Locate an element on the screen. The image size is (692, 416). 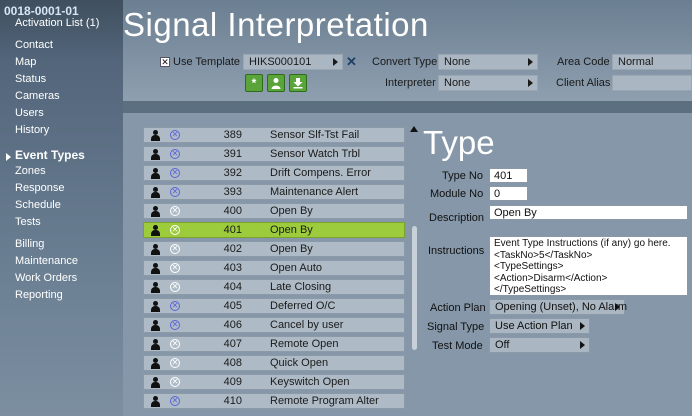
clear-template-icon: ✕ is located at coordinates (351, 62).